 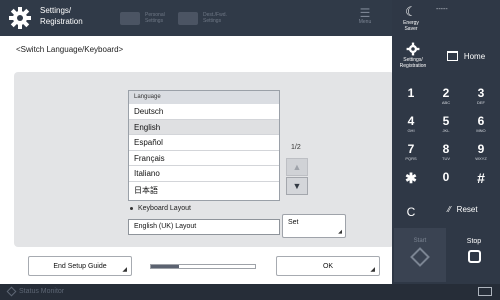 I want to click on language-item: Italiano, so click(x=204, y=174).